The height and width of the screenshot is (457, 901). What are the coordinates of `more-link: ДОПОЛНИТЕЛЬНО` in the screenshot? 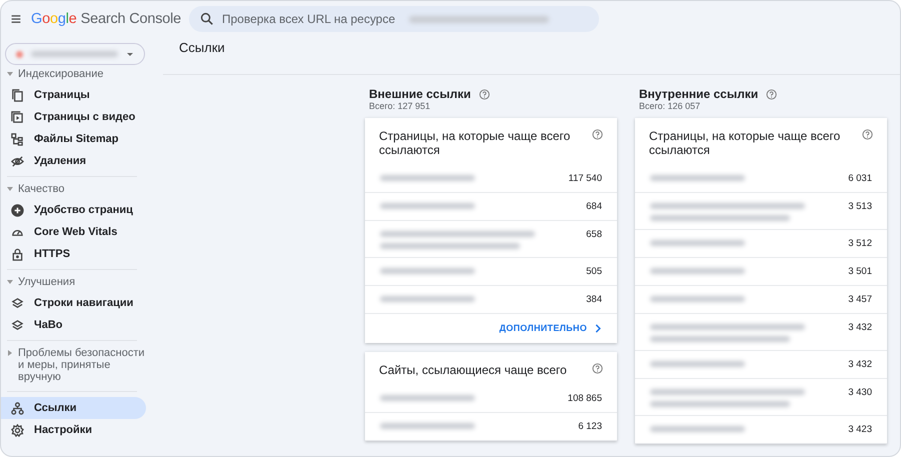 It's located at (550, 328).